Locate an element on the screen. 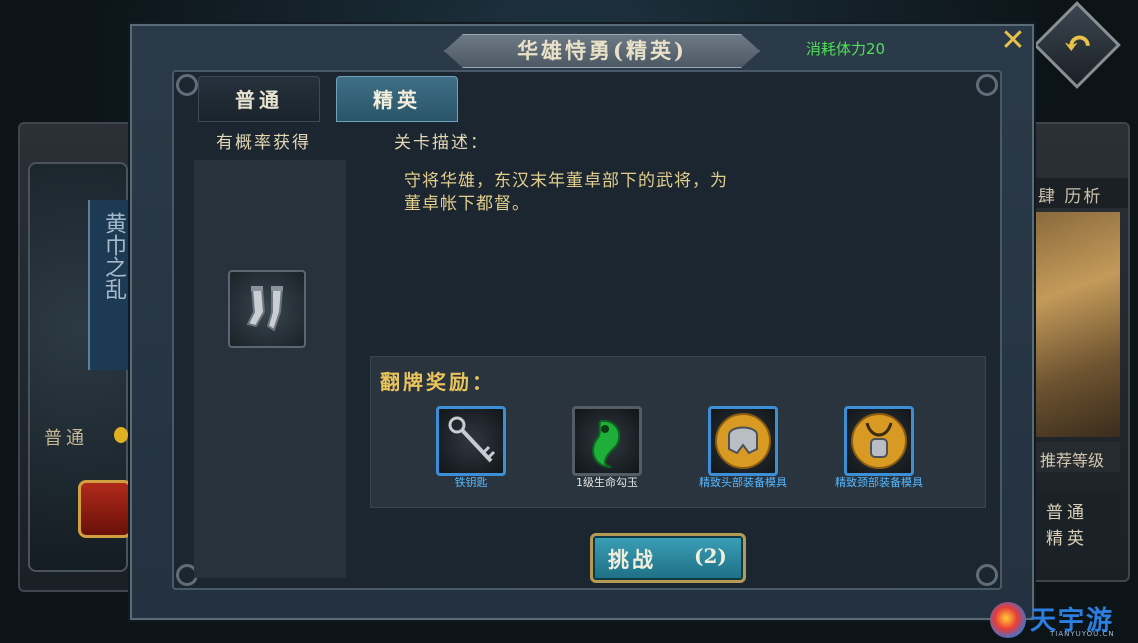  iron-key-icon is located at coordinates (472, 439).